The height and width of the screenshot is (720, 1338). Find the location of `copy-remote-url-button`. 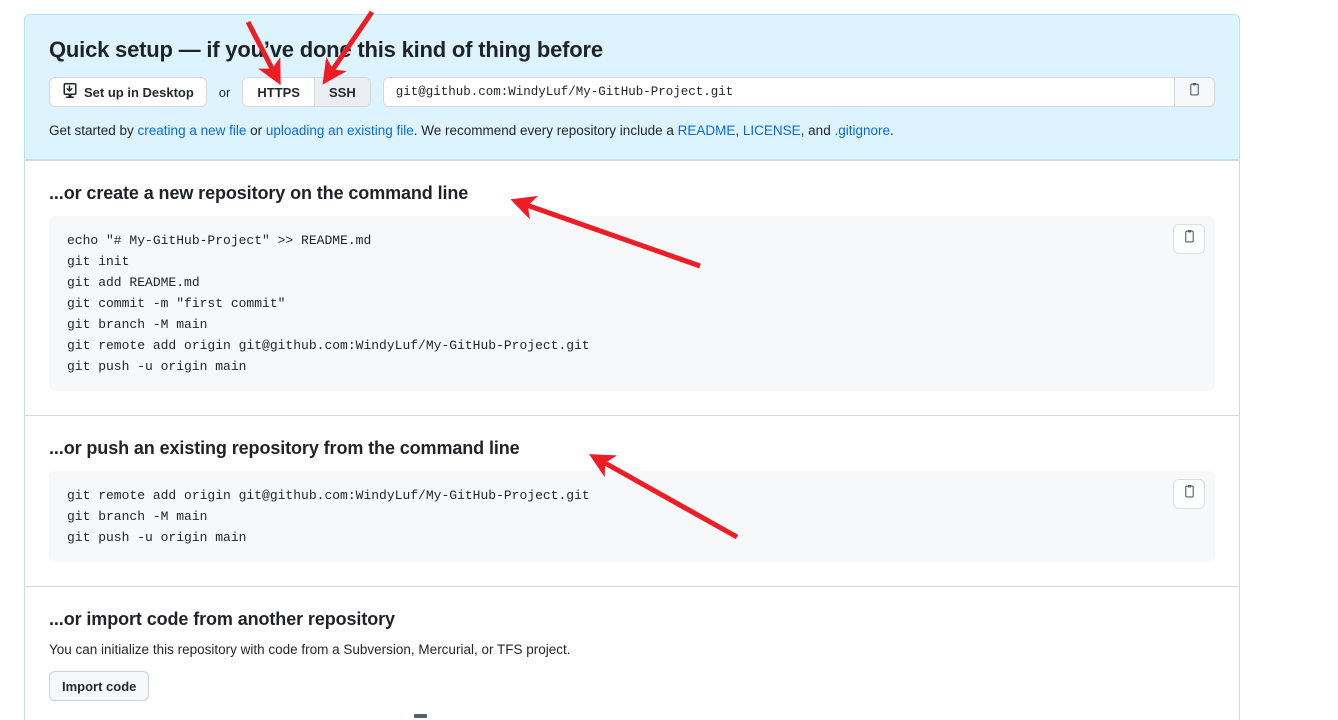

copy-remote-url-button is located at coordinates (1194, 92).